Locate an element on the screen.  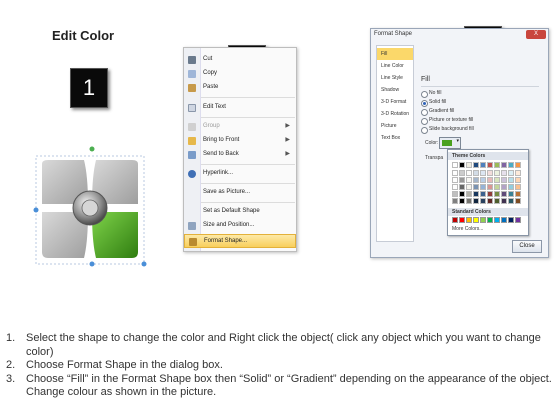
radio-solid-fill: Solid fill is located at coordinates (481, 102).